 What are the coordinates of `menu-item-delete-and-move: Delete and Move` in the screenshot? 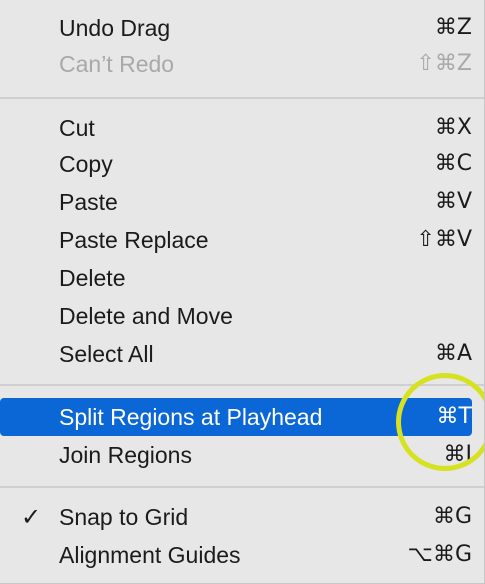 It's located at (236, 316).